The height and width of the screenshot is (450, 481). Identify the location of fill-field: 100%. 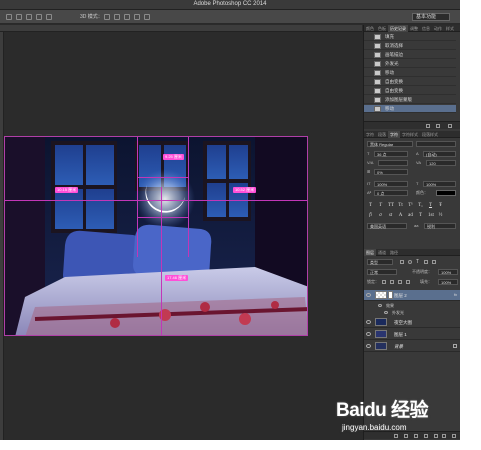
(448, 282).